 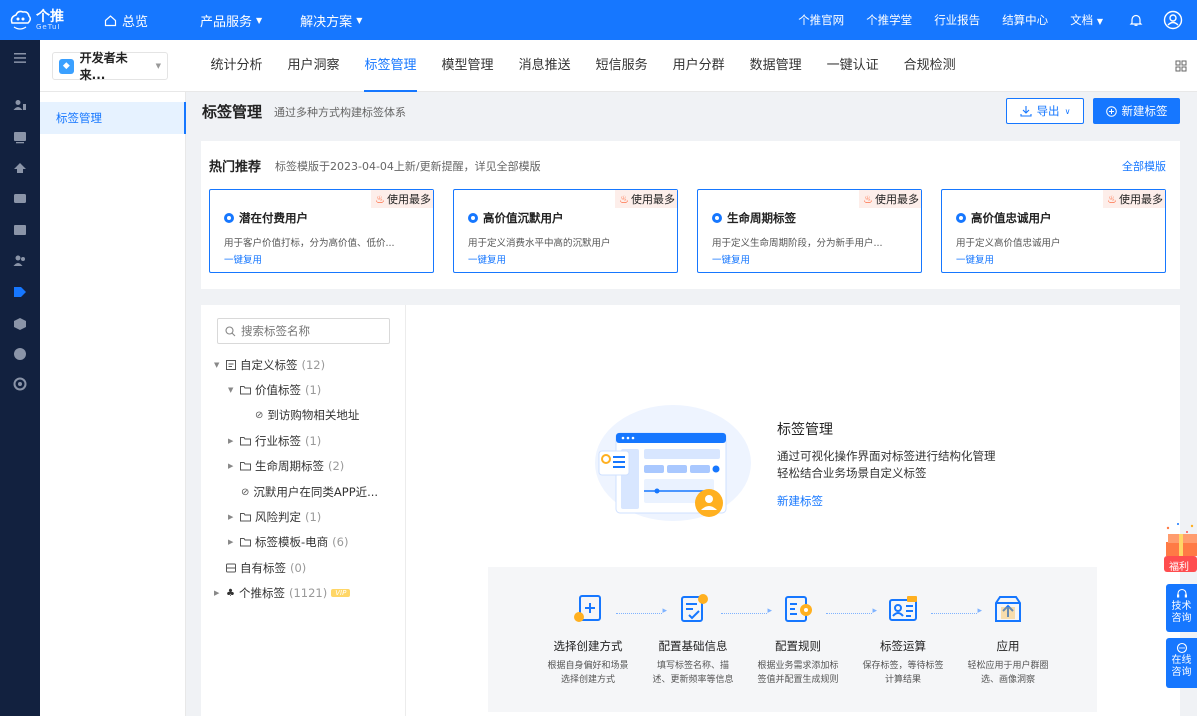 What do you see at coordinates (1144, 166) in the screenshot?
I see `all-templates-link: 全部模版` at bounding box center [1144, 166].